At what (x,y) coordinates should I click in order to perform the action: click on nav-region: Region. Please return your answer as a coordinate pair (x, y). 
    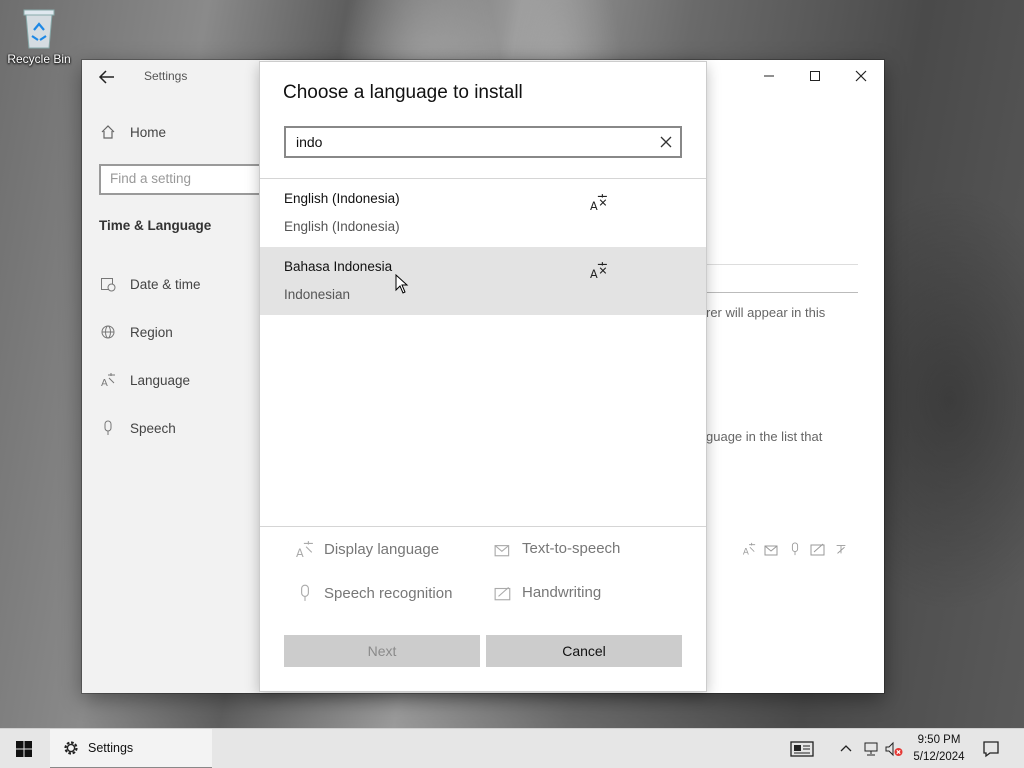
    Looking at the image, I should click on (136, 332).